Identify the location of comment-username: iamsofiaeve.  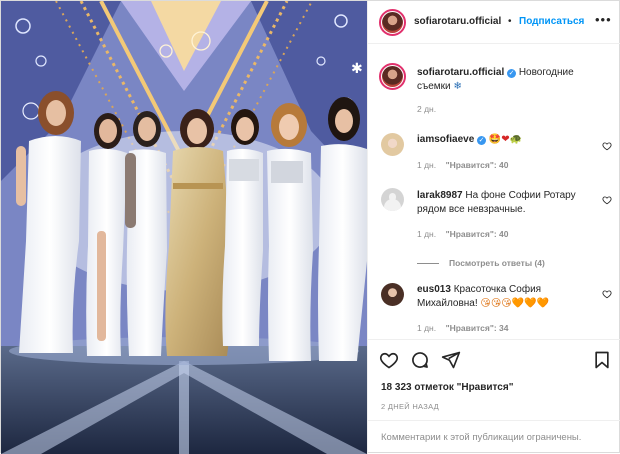
(445, 139).